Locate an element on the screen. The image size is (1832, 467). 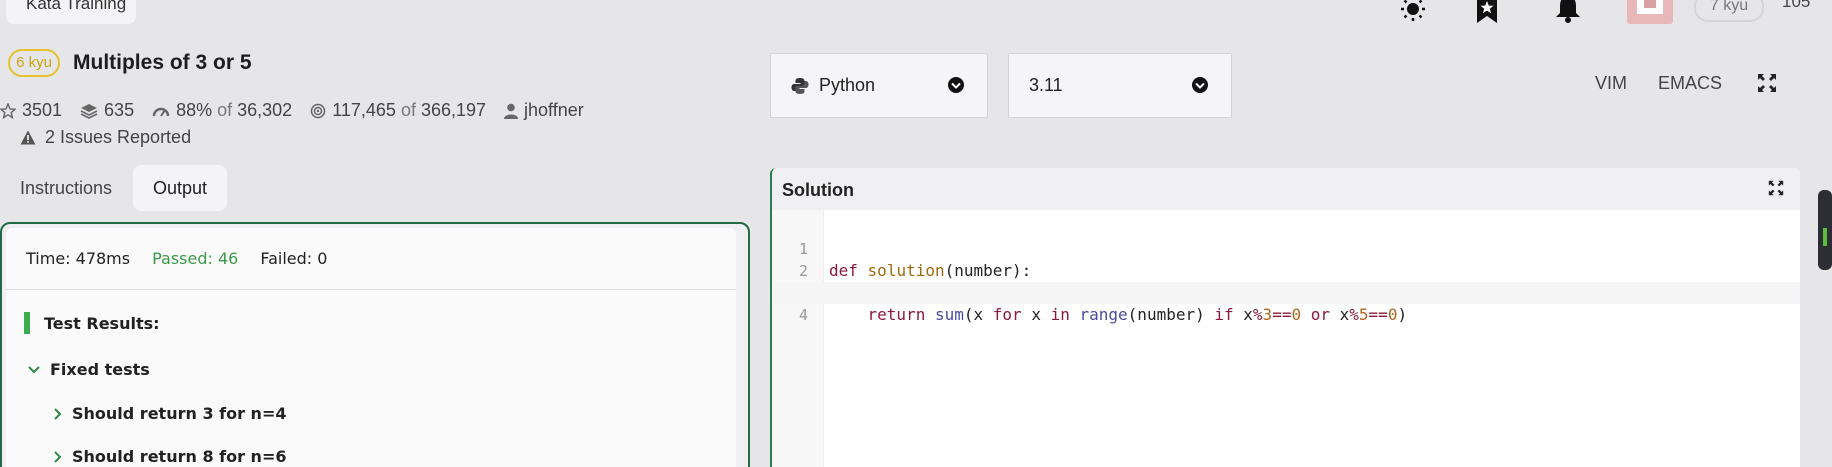
satisfaction-stat: 88% of 36,302 is located at coordinates (222, 110).